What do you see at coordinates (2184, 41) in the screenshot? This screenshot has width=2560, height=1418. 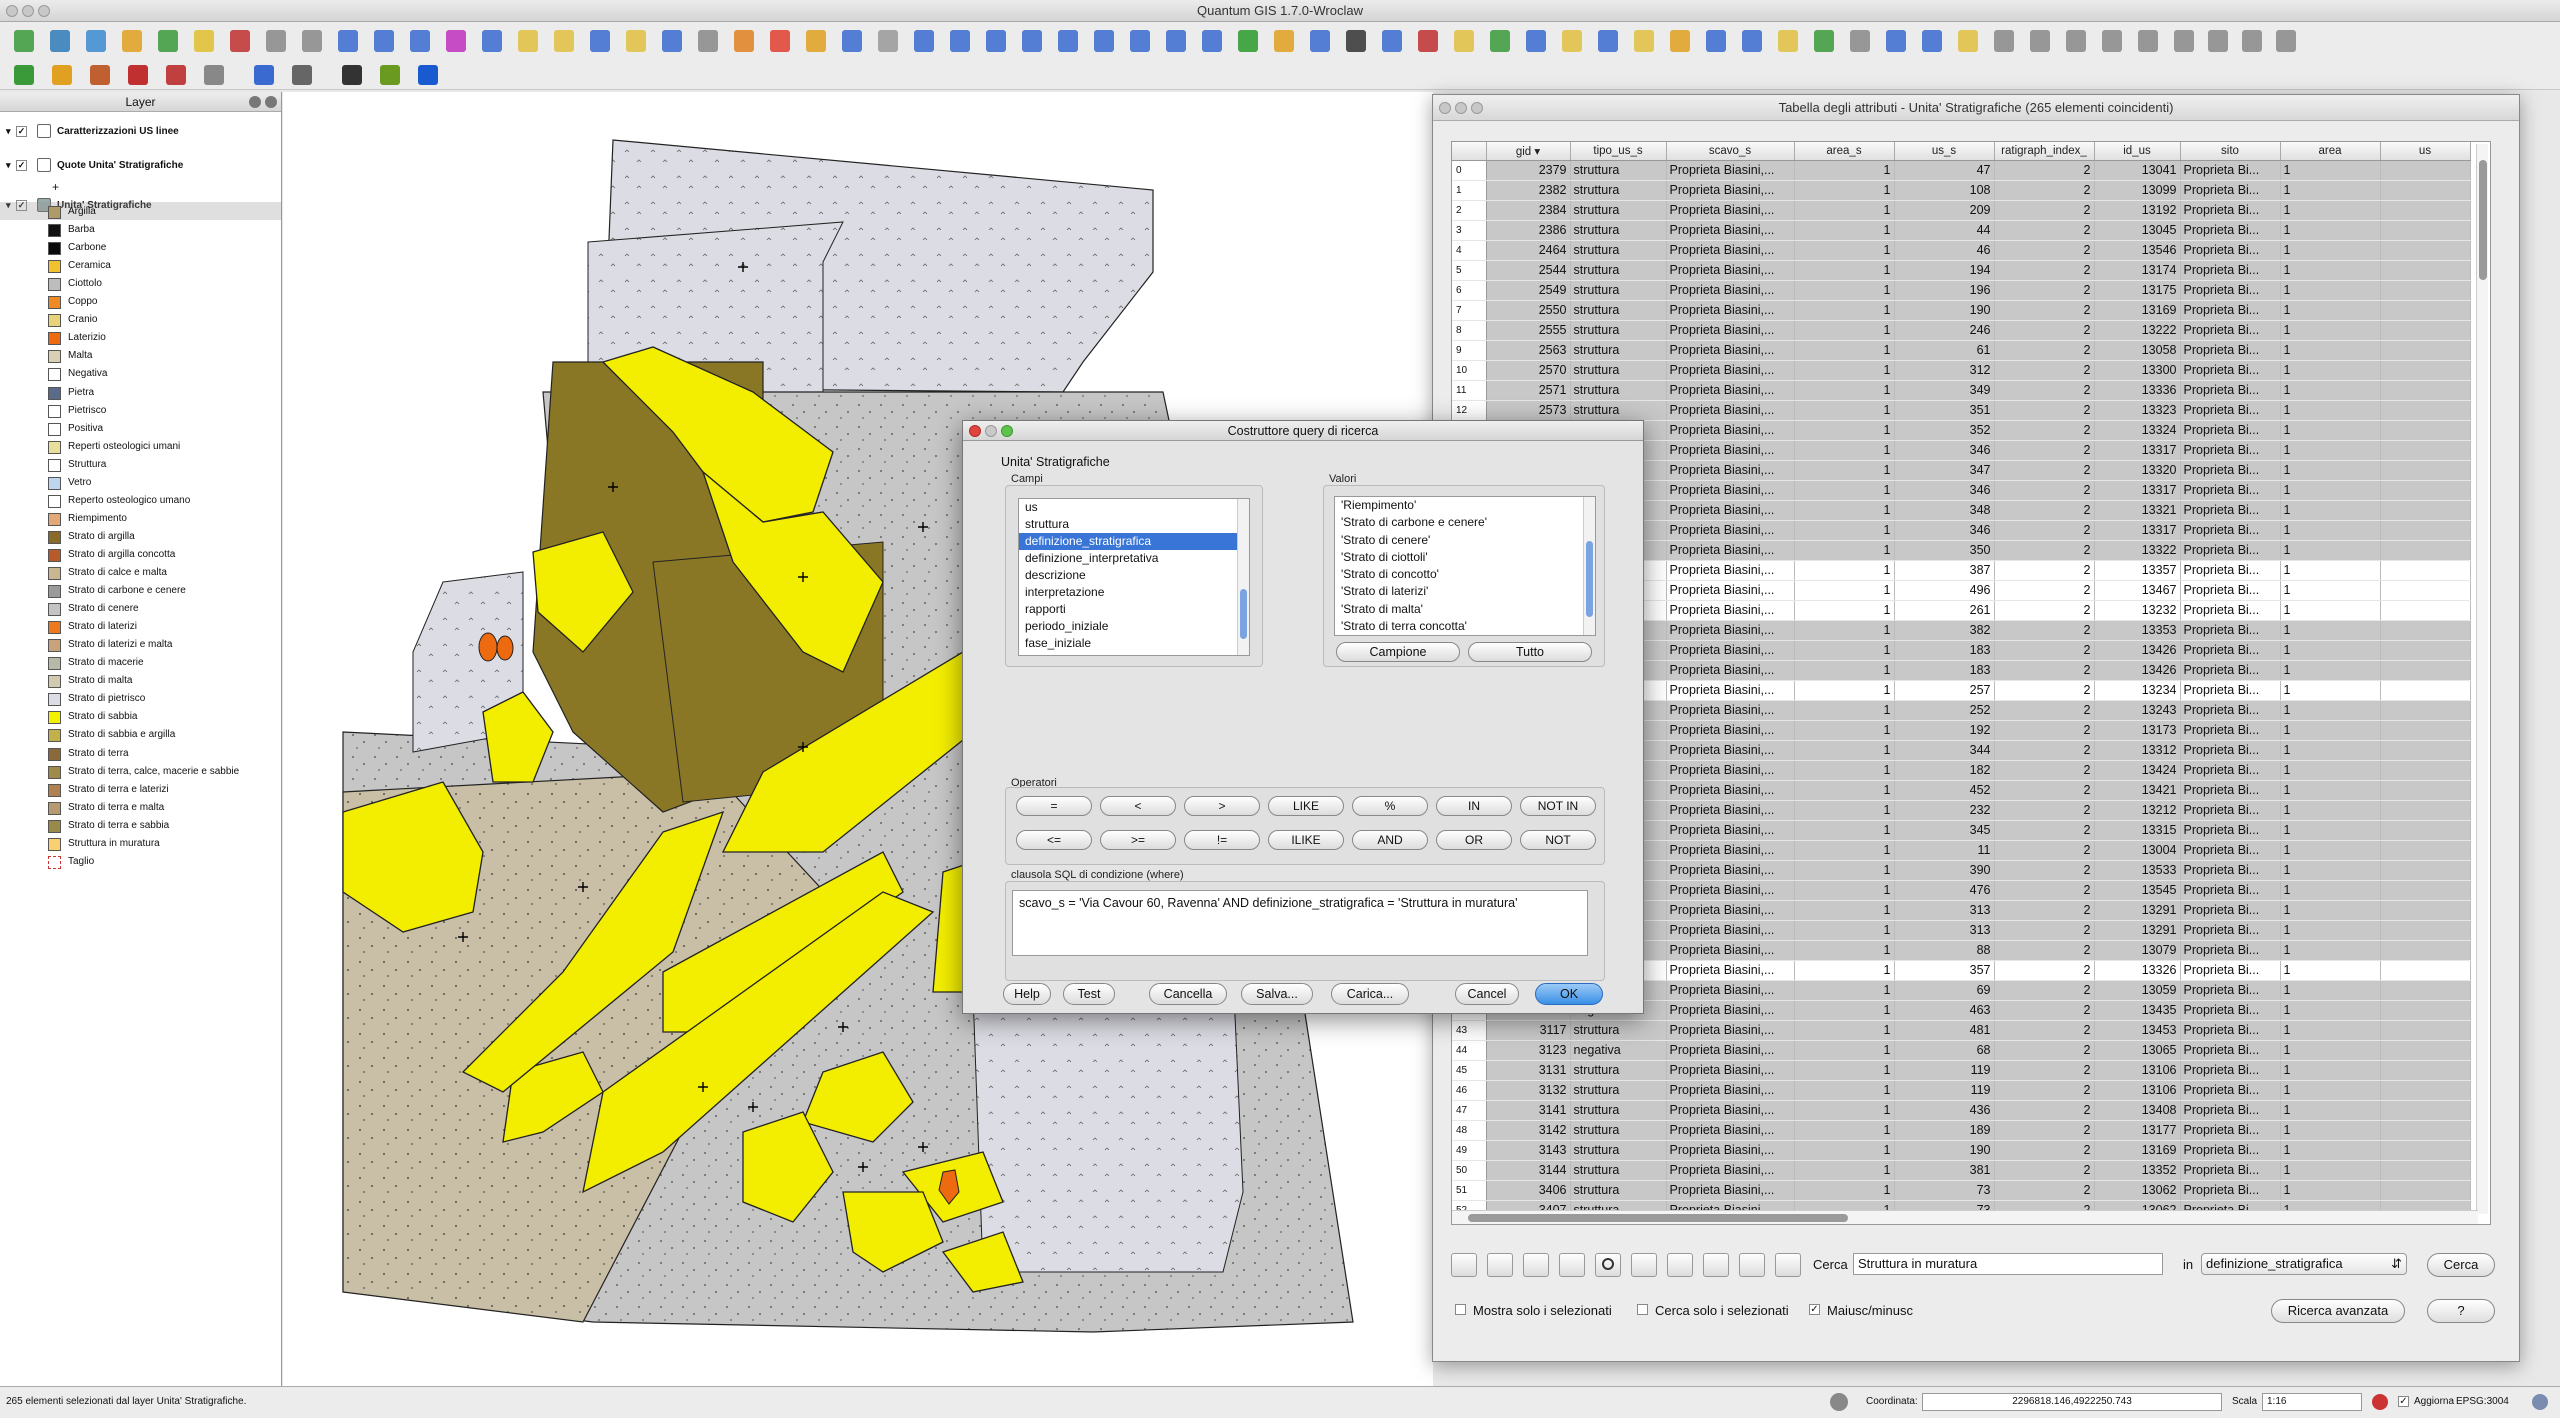 I see `georeferencer-icon` at bounding box center [2184, 41].